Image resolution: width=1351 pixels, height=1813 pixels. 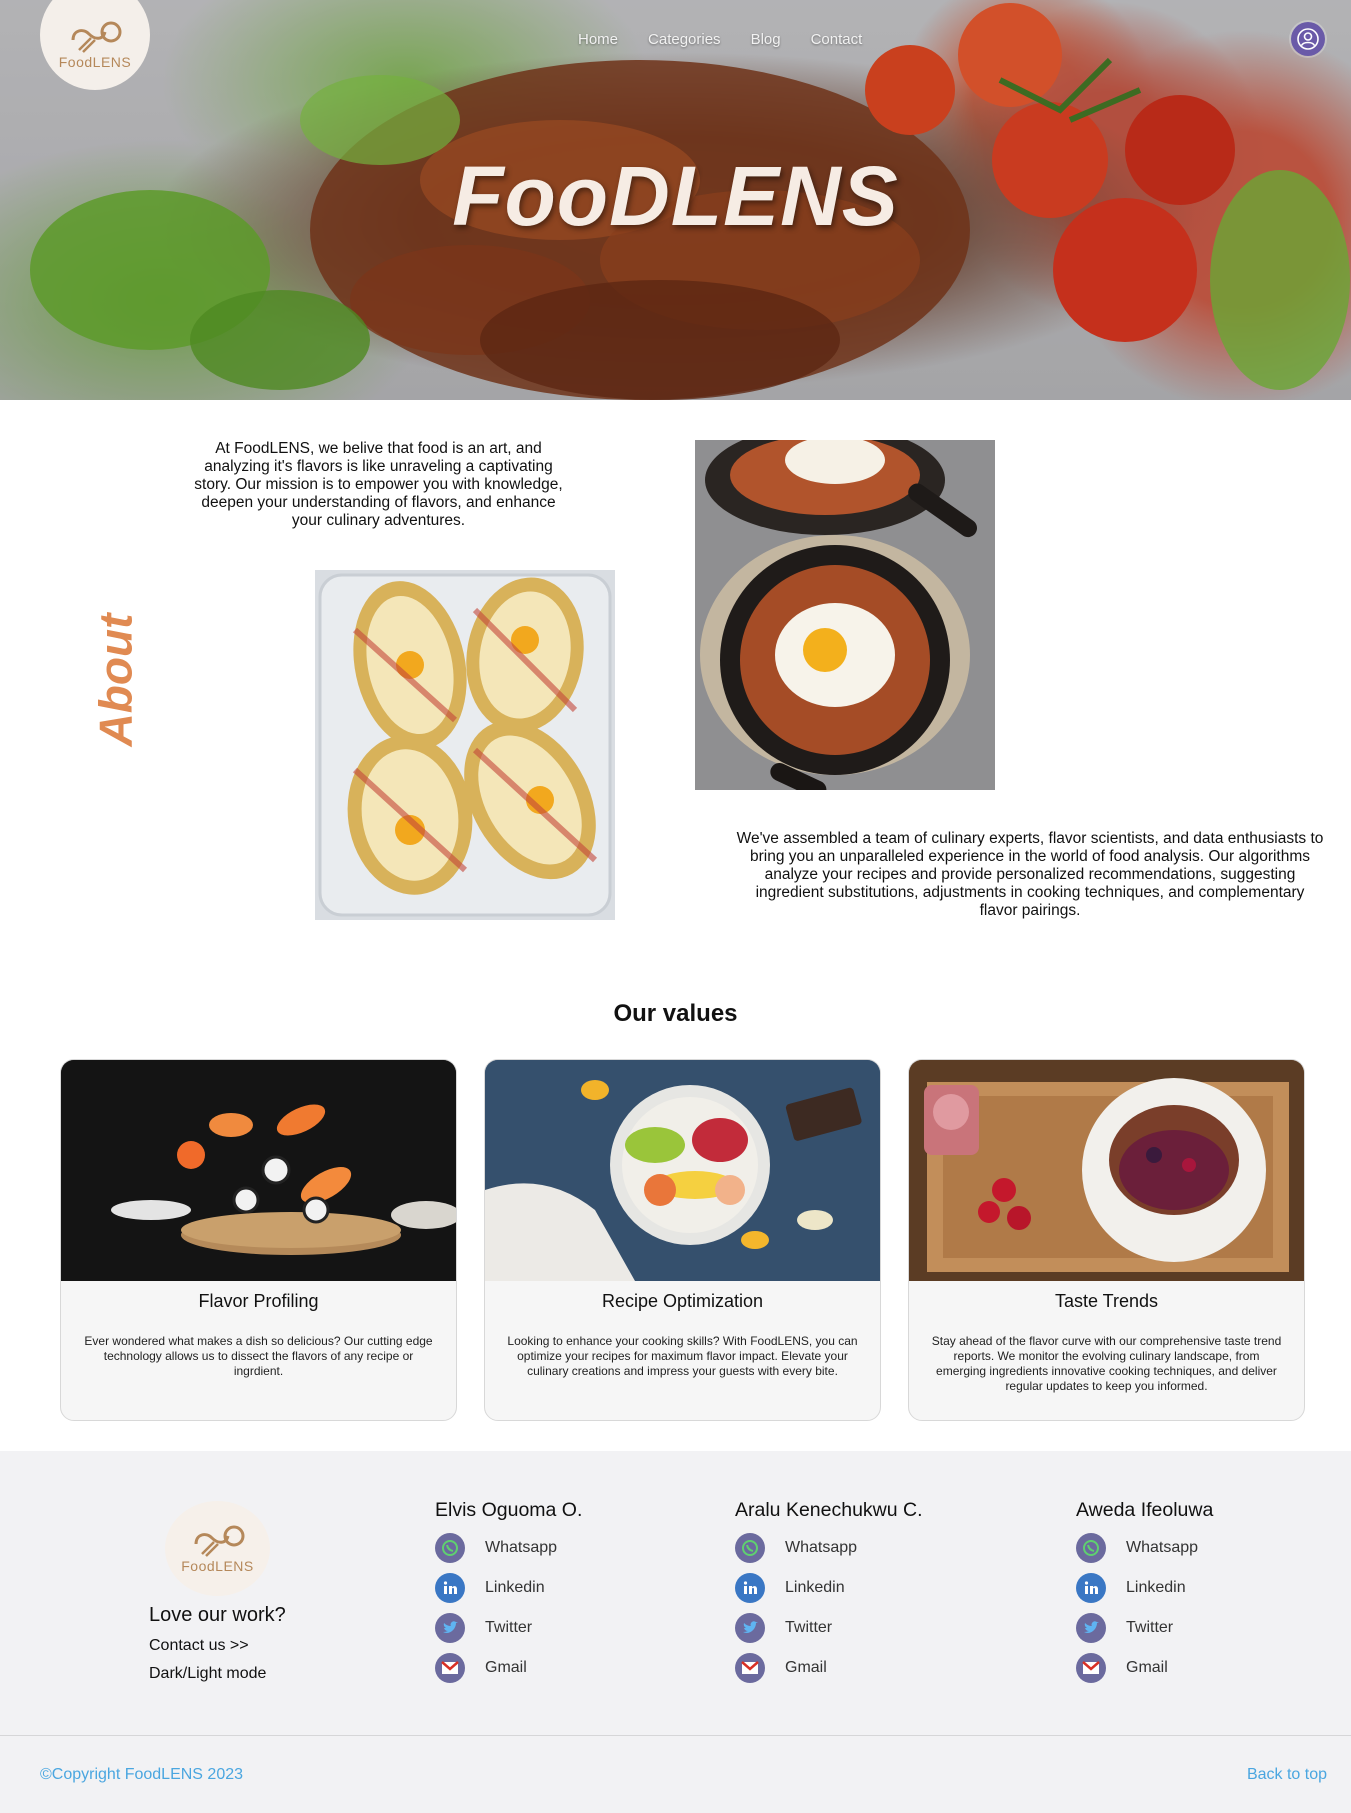 I want to click on user-icon, so click(x=1308, y=39).